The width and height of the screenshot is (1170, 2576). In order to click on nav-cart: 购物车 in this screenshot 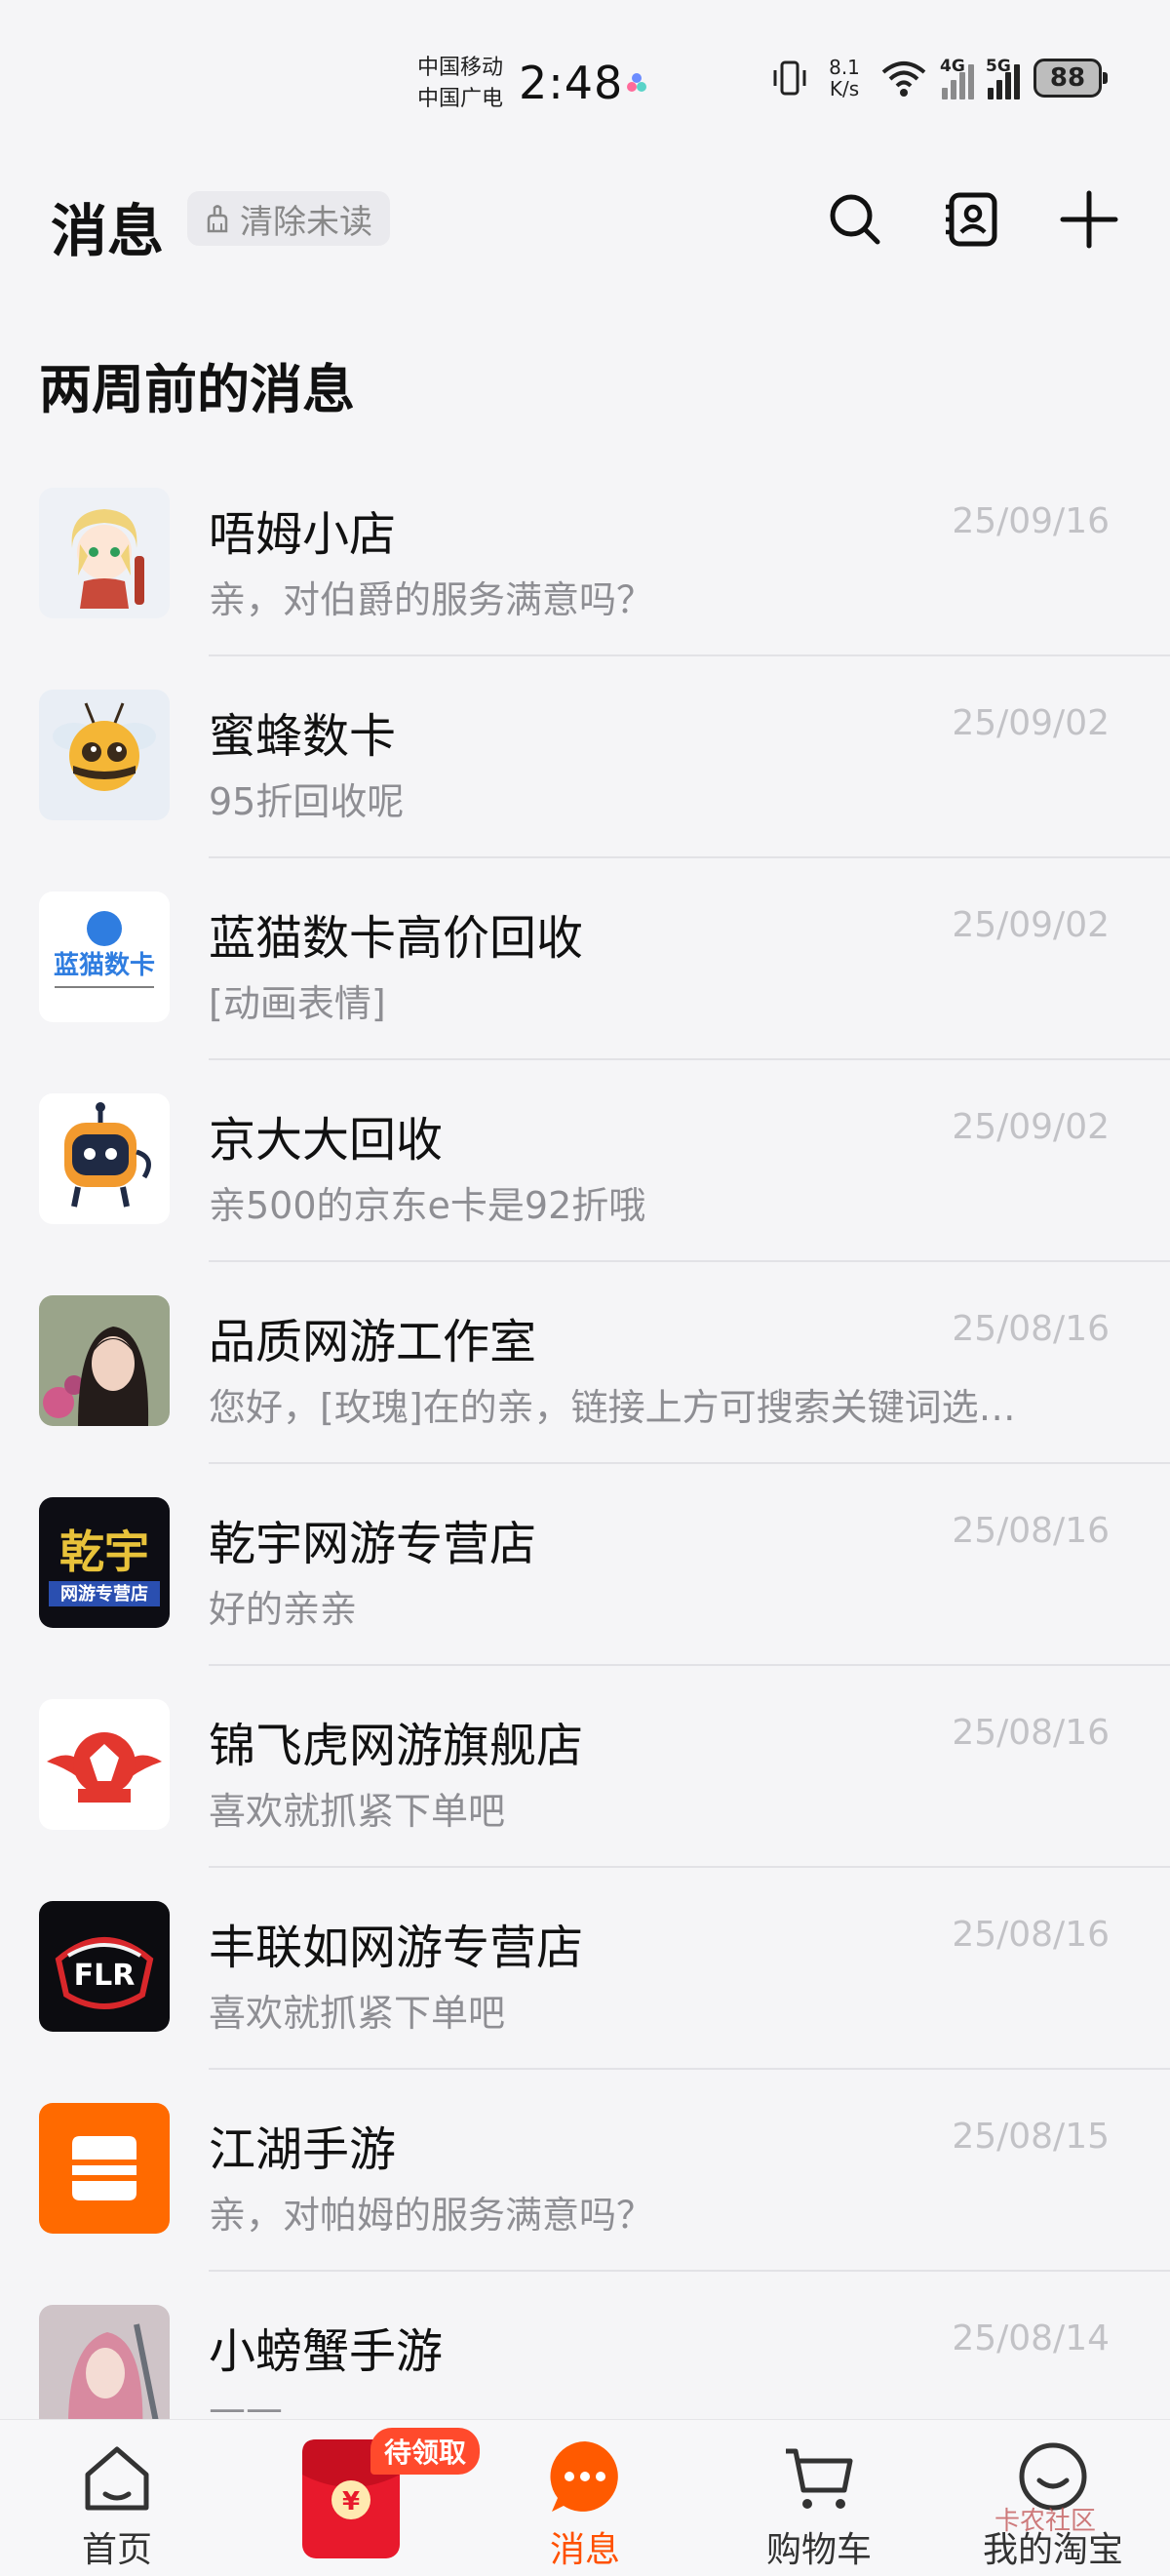, I will do `click(819, 2498)`.